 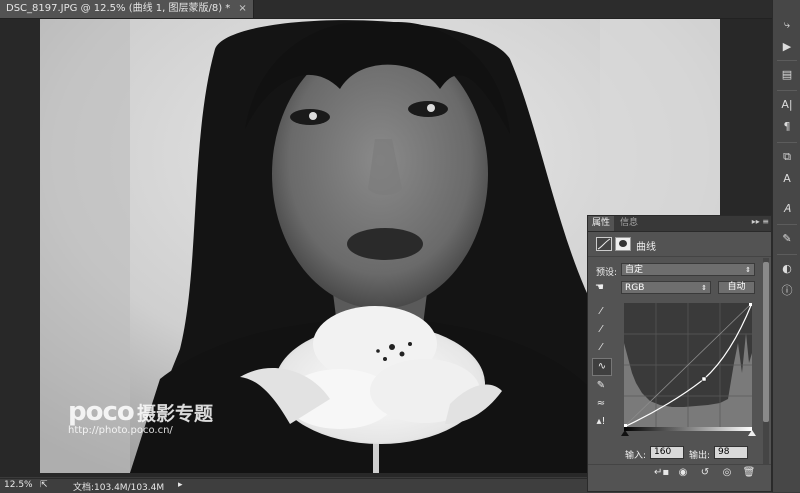 What do you see at coordinates (601, 348) in the screenshot?
I see `sample-white-icon: ⁄` at bounding box center [601, 348].